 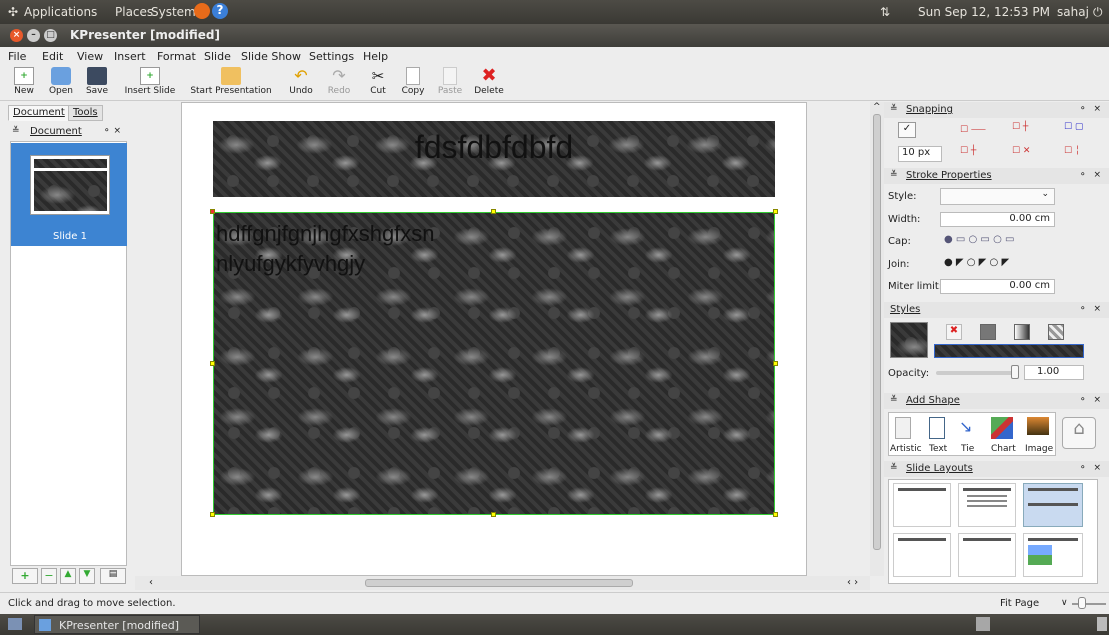 I want to click on add-shape-header: ≚ Add Shape ⚬ ×, so click(x=996, y=401).